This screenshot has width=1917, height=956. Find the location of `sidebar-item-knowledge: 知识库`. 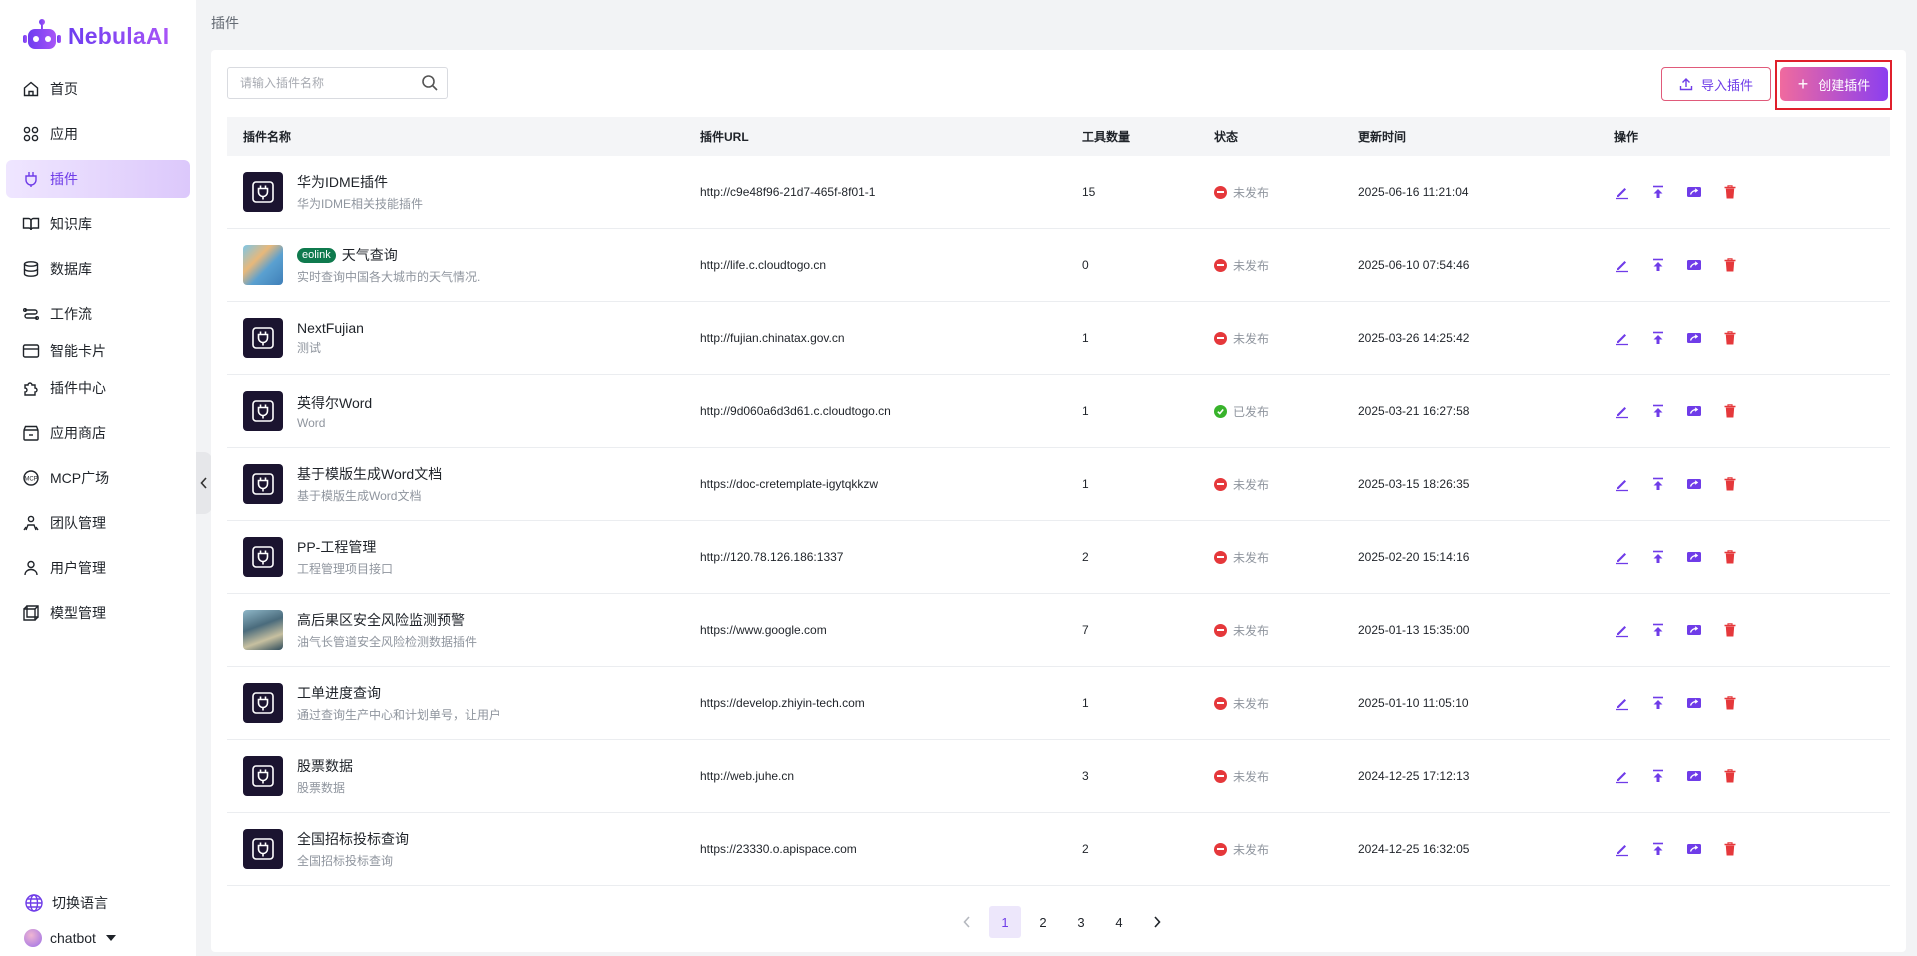

sidebar-item-knowledge: 知识库 is located at coordinates (98, 224).